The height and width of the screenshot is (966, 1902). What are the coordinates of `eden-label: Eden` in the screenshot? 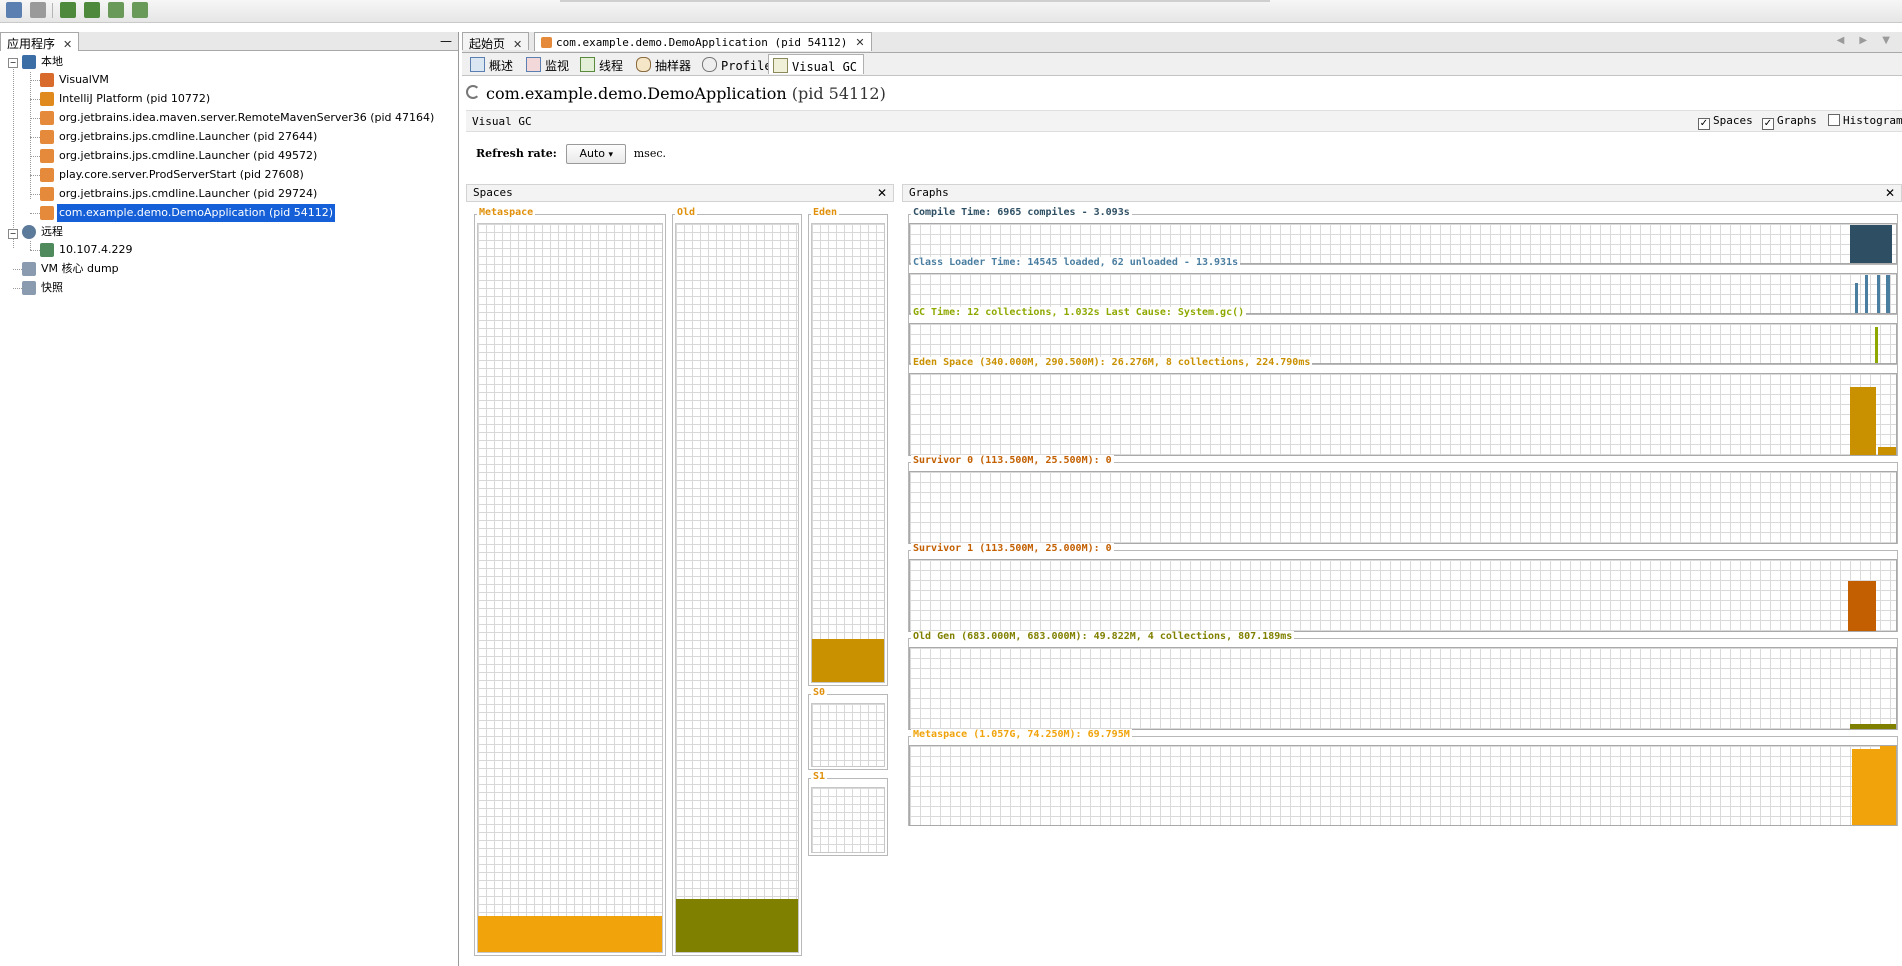 It's located at (825, 212).